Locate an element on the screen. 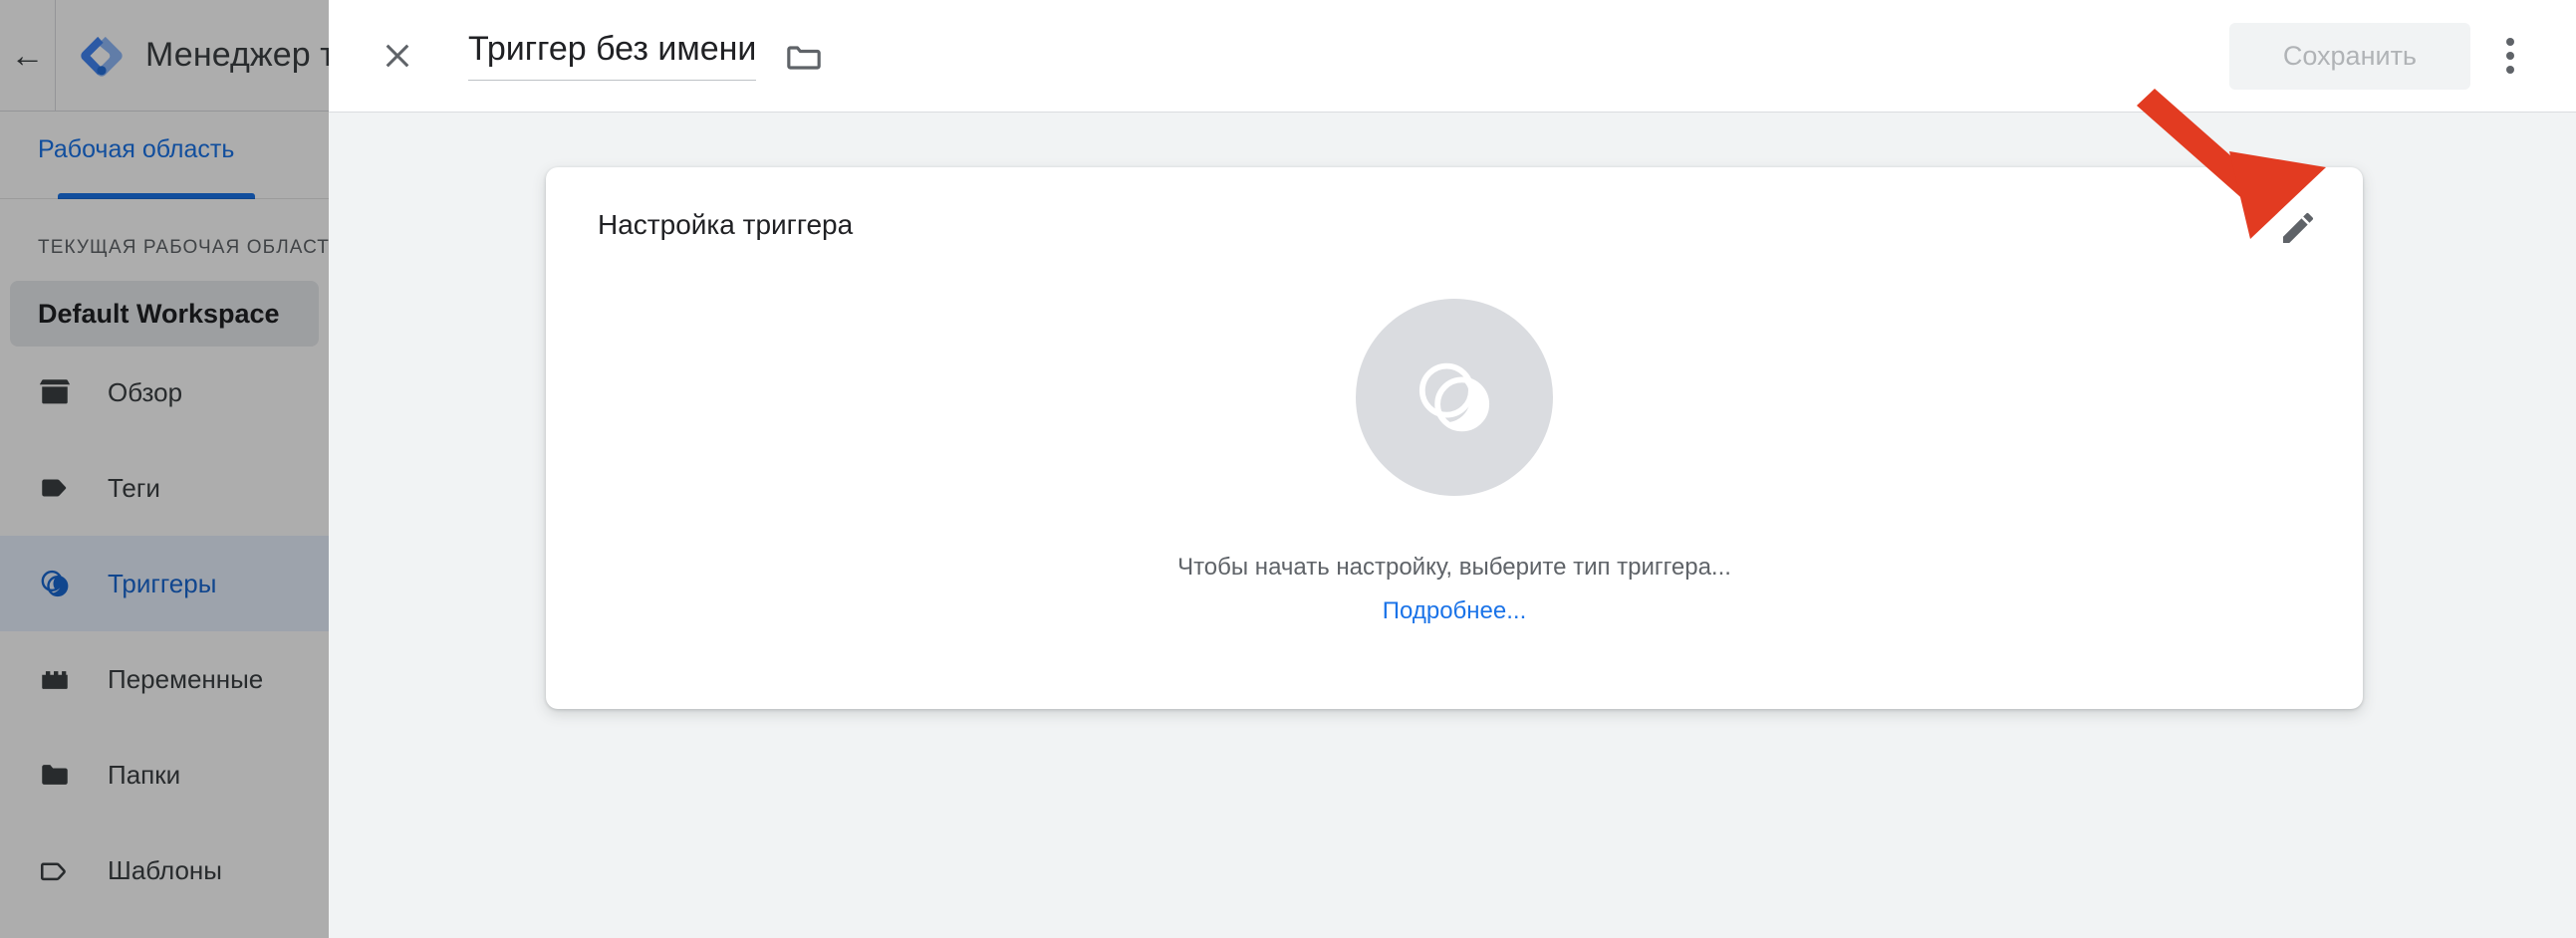 Image resolution: width=2576 pixels, height=938 pixels. close-icon is located at coordinates (397, 56).